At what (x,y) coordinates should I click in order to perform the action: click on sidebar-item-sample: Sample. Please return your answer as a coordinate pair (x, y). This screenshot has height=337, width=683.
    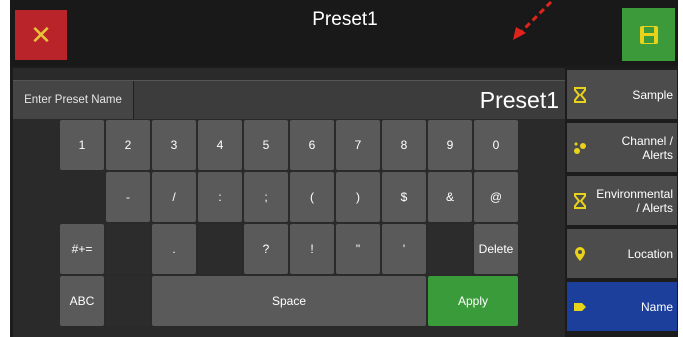
    Looking at the image, I should click on (622, 94).